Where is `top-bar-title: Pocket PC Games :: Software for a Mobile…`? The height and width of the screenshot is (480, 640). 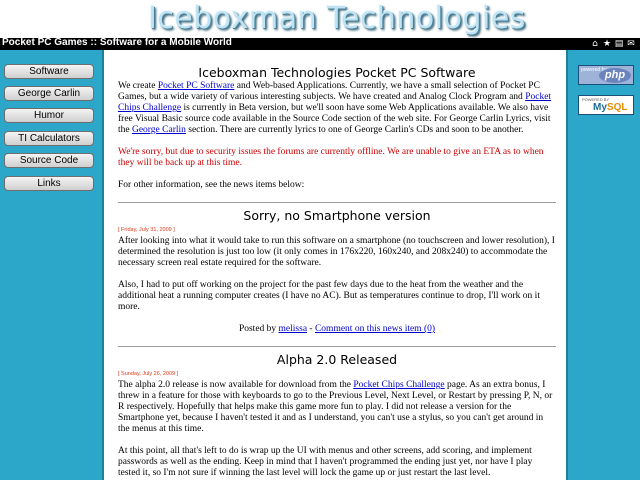
top-bar-title: Pocket PC Games :: Software for a Mobile… is located at coordinates (117, 42).